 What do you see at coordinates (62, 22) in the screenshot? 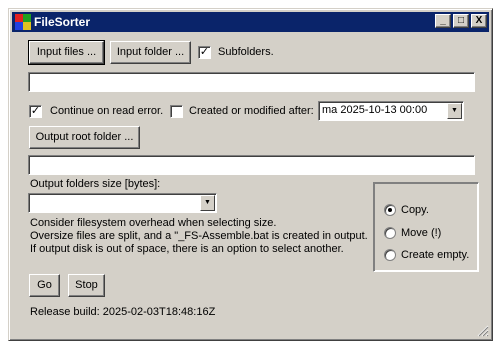
I see `window-title: FileSorter` at bounding box center [62, 22].